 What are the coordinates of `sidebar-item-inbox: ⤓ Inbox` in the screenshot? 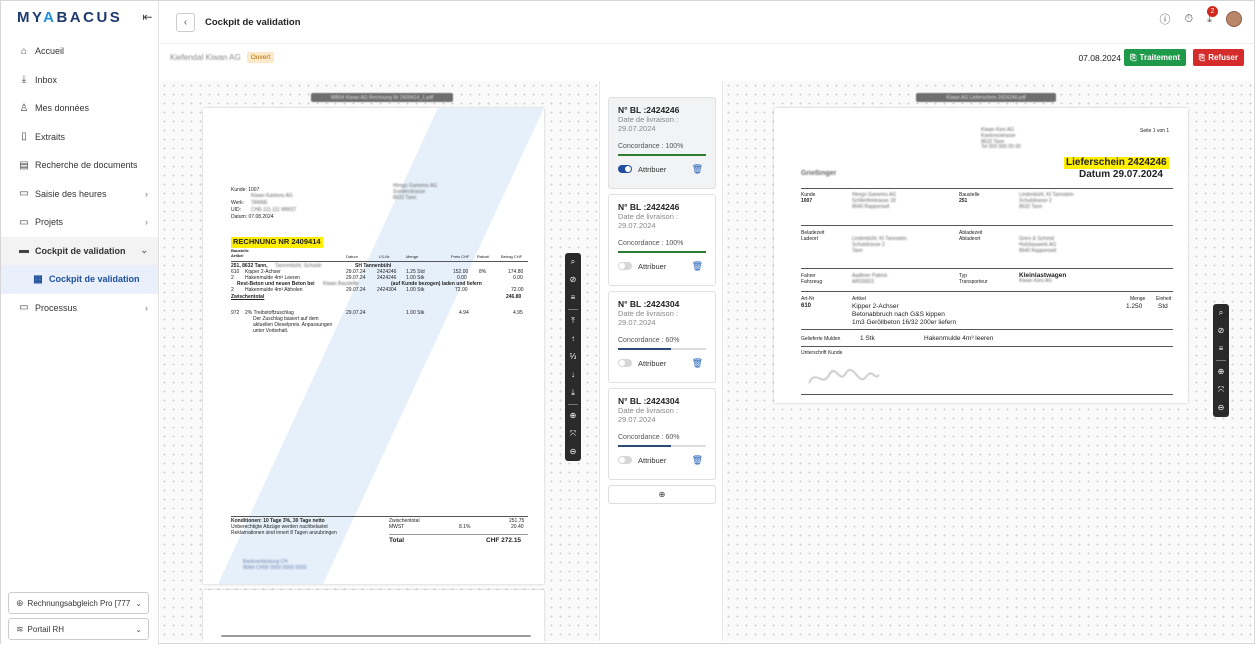 It's located at (79, 80).